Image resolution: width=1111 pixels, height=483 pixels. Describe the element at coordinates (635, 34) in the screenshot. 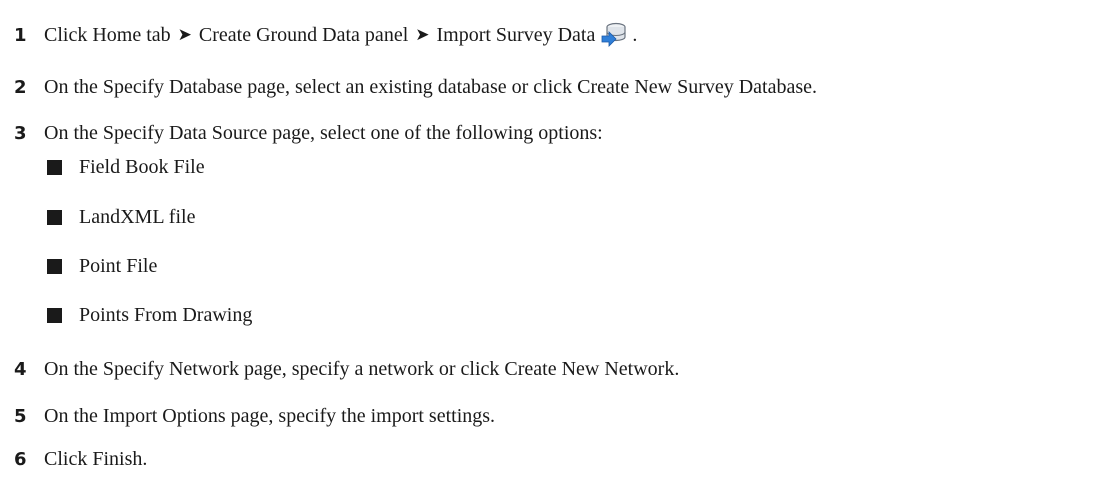

I see `step-trailing-period: .` at that location.